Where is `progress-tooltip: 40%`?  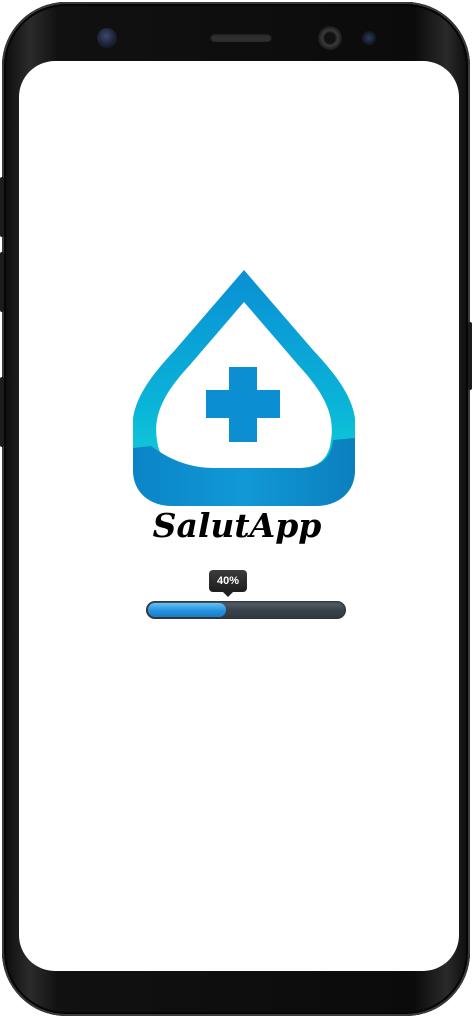 progress-tooltip: 40% is located at coordinates (228, 581).